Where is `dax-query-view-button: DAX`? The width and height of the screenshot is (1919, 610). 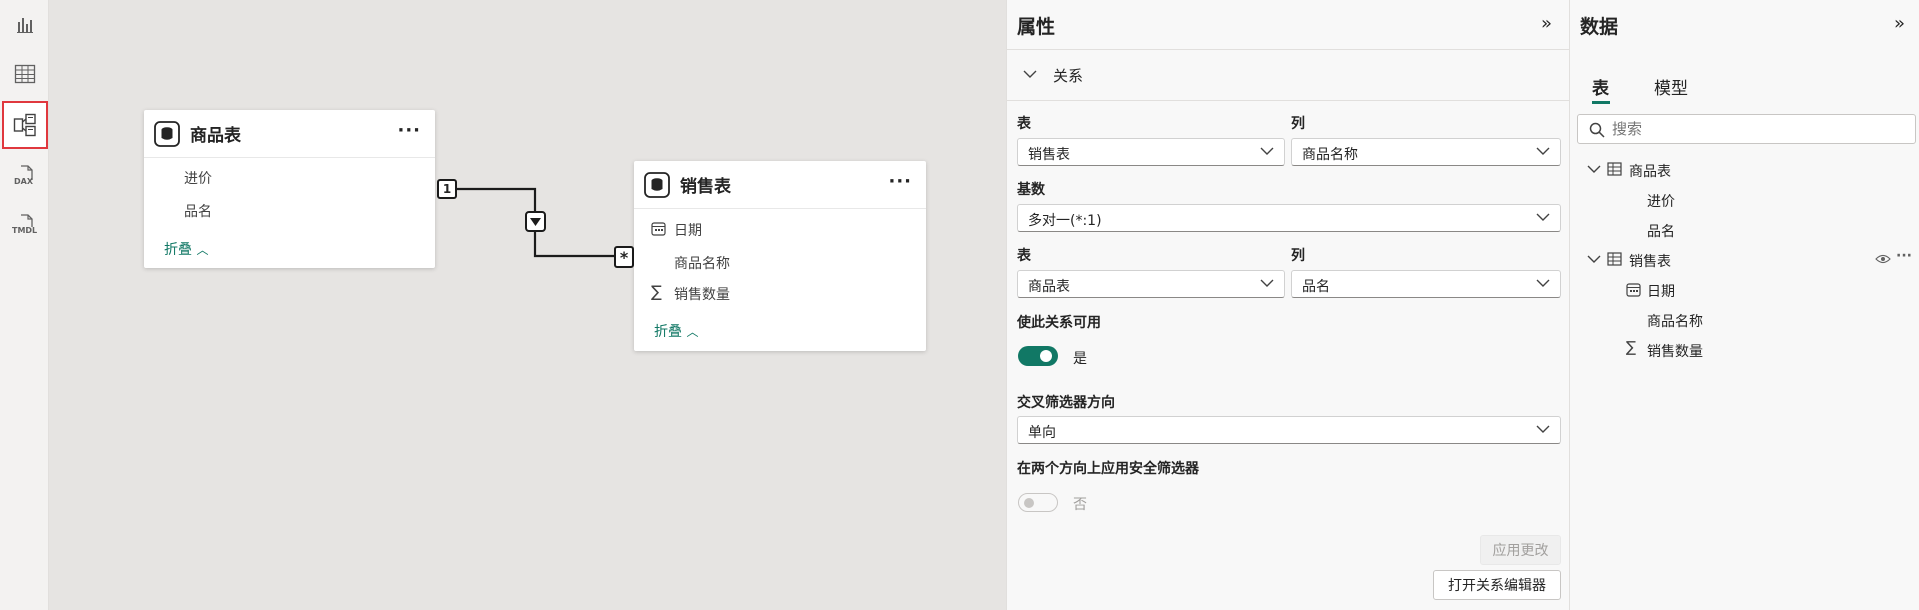
dax-query-view-button: DAX is located at coordinates (25, 176).